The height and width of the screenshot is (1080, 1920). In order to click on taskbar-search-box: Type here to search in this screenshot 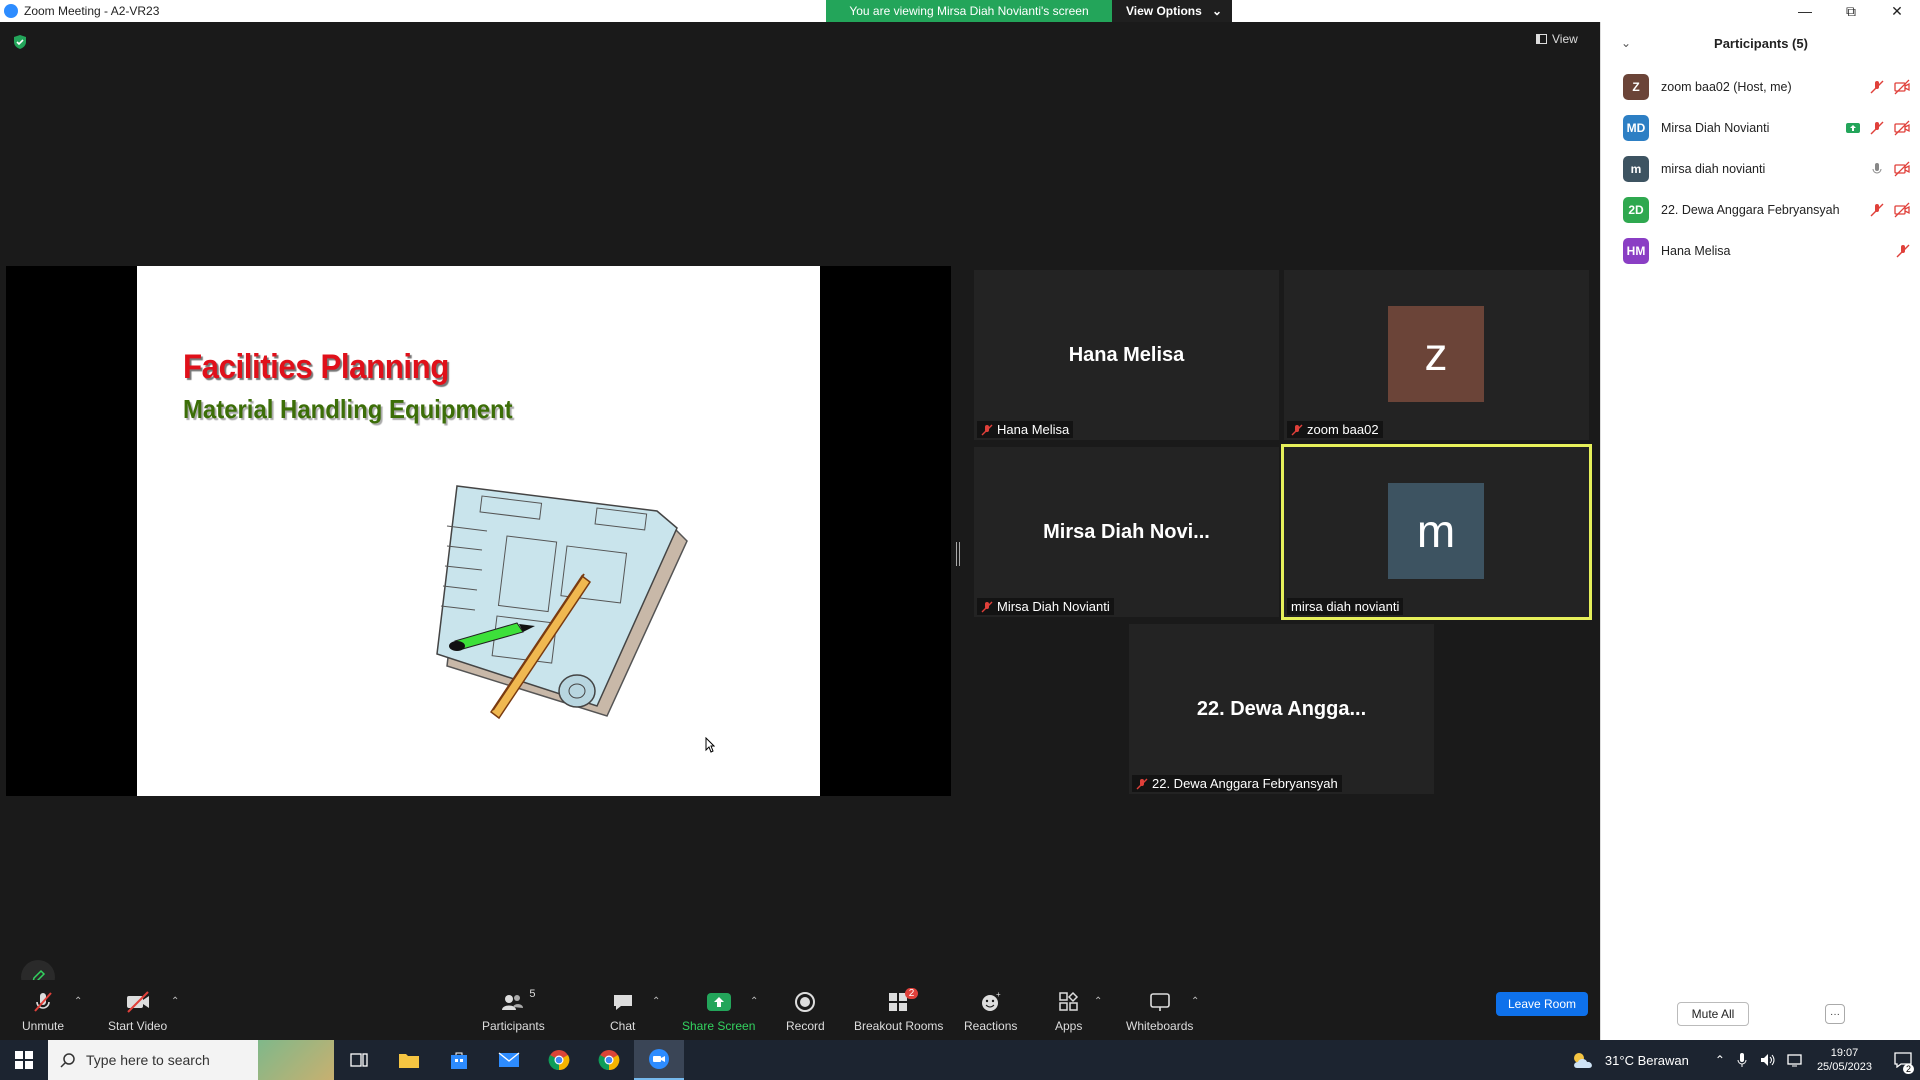, I will do `click(191, 1060)`.